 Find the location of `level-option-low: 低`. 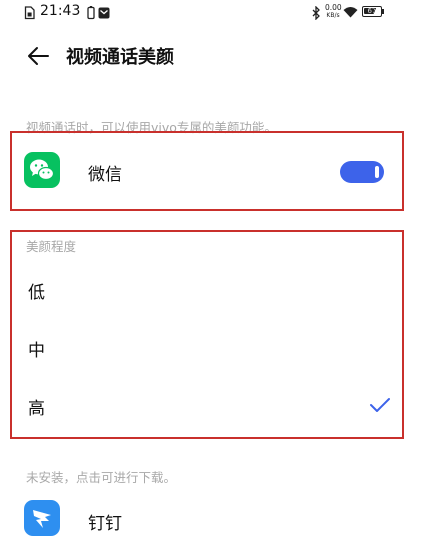

level-option-low: 低 is located at coordinates (207, 290).